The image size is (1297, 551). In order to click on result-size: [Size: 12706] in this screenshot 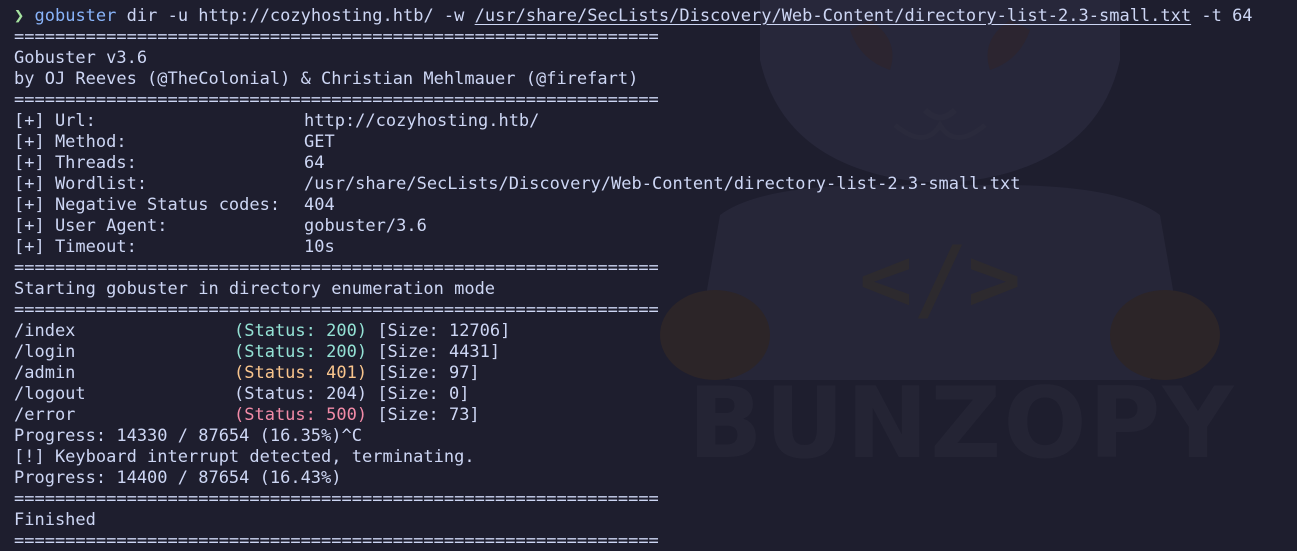, I will do `click(444, 331)`.